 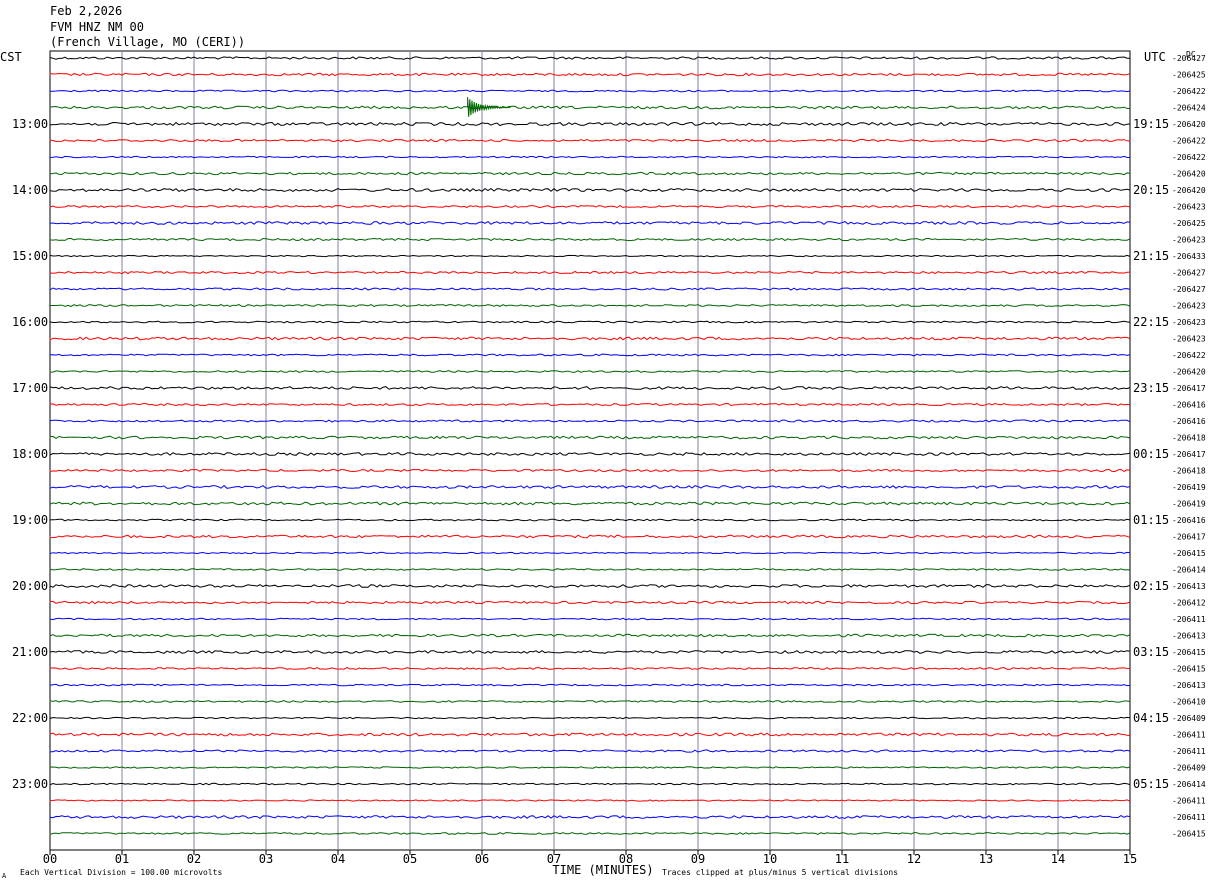 What do you see at coordinates (842, 859) in the screenshot?
I see `x-tick-label: 11` at bounding box center [842, 859].